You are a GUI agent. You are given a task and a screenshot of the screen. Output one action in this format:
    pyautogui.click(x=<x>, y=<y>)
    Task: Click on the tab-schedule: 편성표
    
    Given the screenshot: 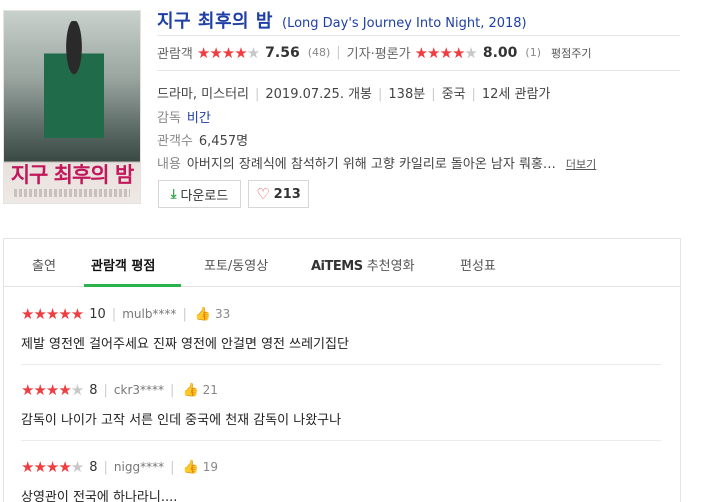 What is the action you would take?
    pyautogui.click(x=478, y=264)
    